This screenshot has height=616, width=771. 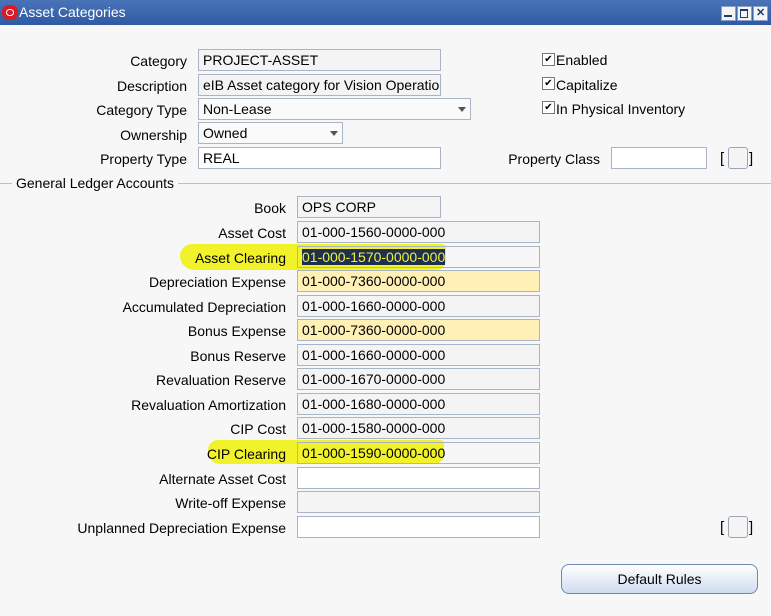 I want to click on asset-cost-label: Asset Cost, so click(x=252, y=233).